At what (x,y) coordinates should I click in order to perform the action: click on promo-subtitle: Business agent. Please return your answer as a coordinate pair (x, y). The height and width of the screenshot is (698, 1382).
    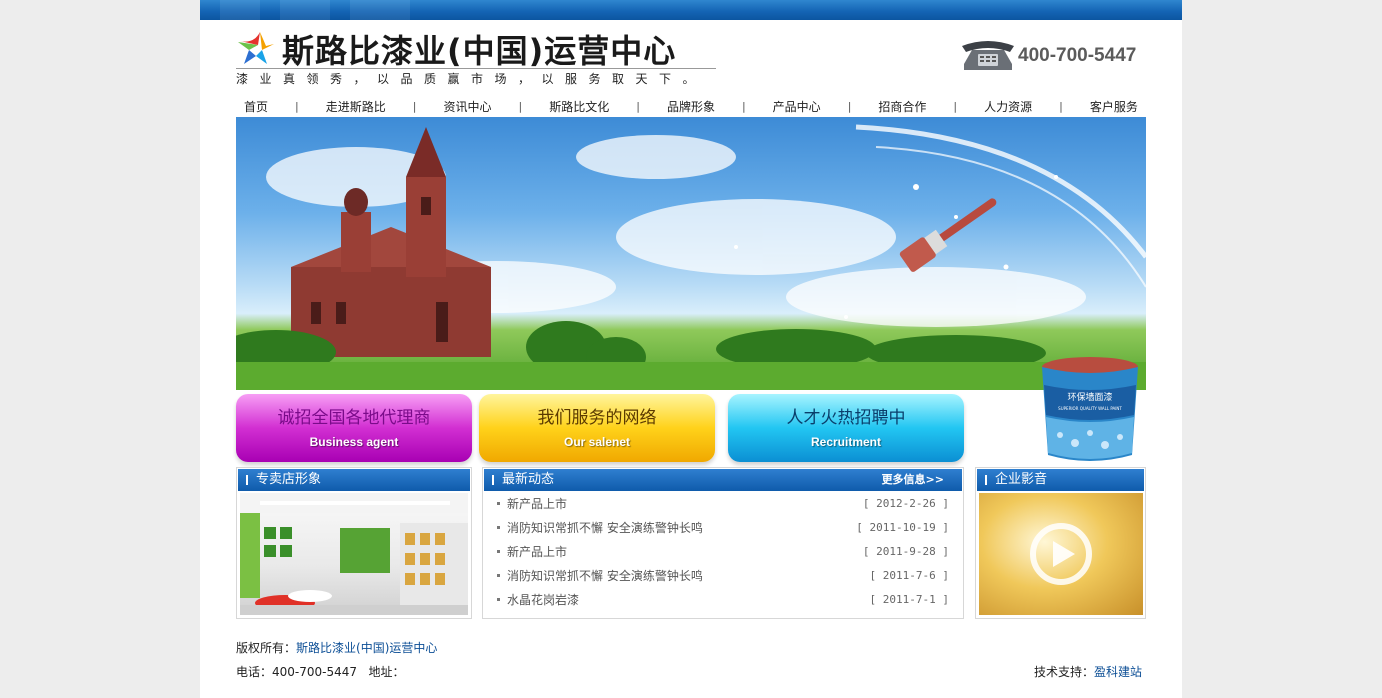
    Looking at the image, I should click on (354, 442).